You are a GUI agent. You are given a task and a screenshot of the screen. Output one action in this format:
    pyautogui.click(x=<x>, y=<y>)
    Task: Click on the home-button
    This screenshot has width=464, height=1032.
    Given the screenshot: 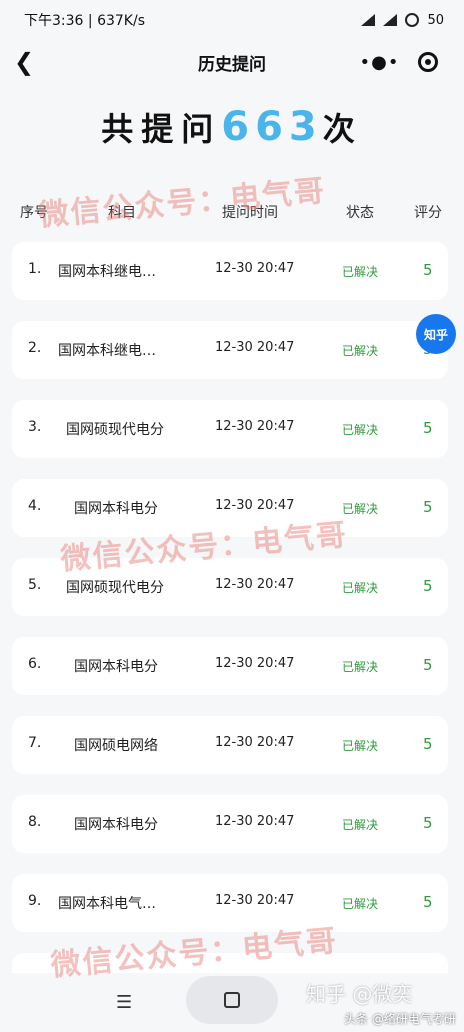 What is the action you would take?
    pyautogui.click(x=232, y=1000)
    